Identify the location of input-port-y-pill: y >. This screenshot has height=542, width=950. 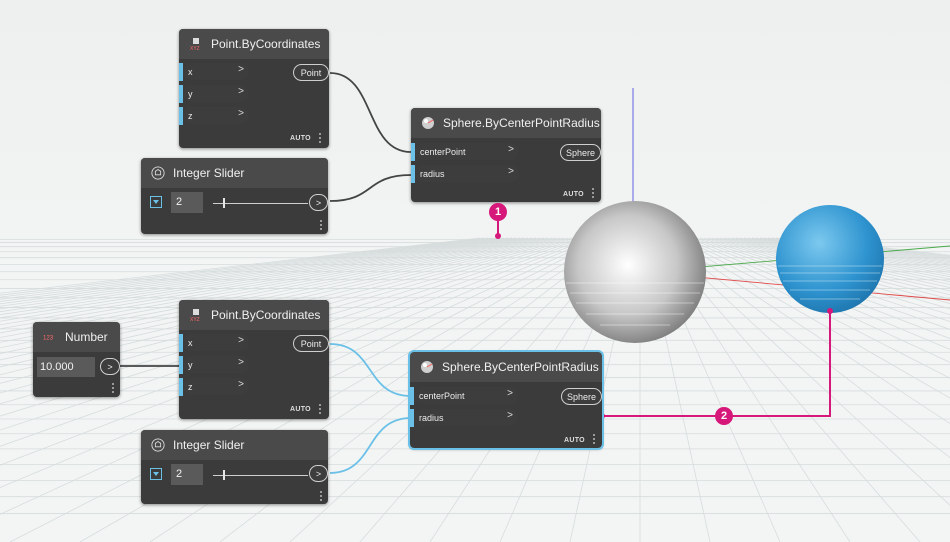
(216, 93).